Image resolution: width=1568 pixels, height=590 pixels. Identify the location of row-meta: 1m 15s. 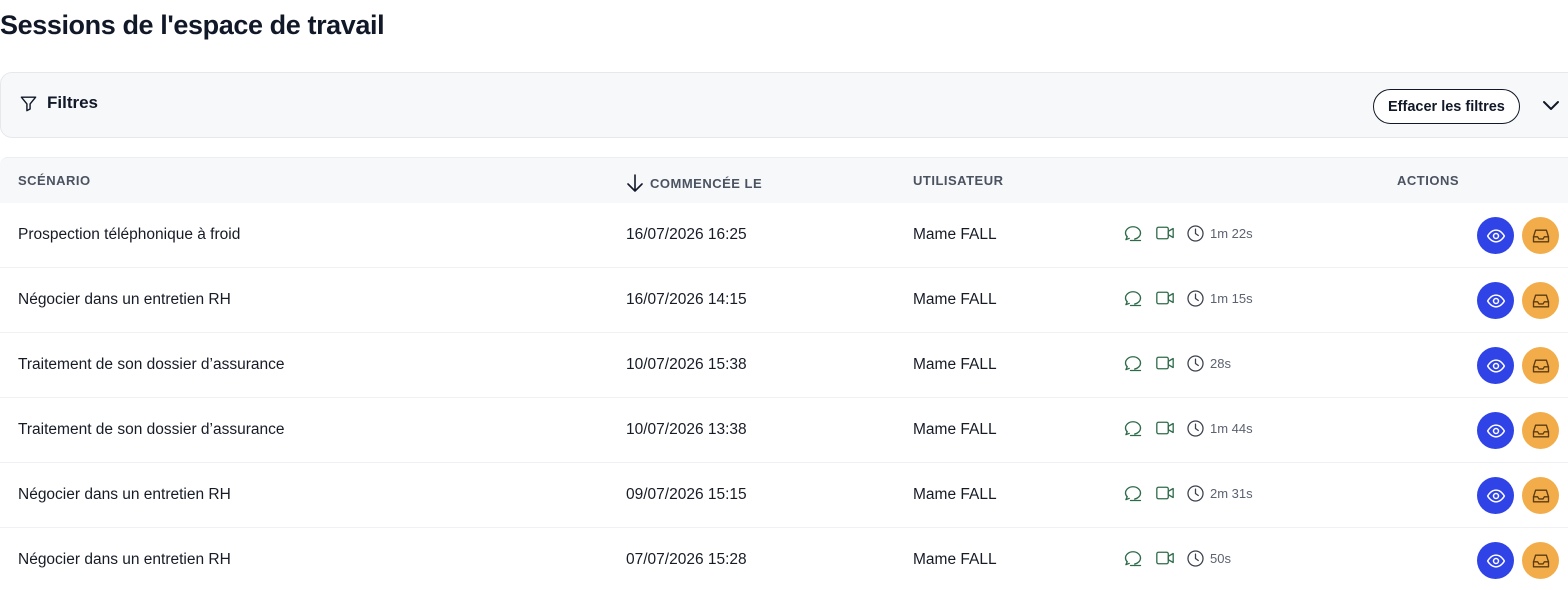
(1188, 298).